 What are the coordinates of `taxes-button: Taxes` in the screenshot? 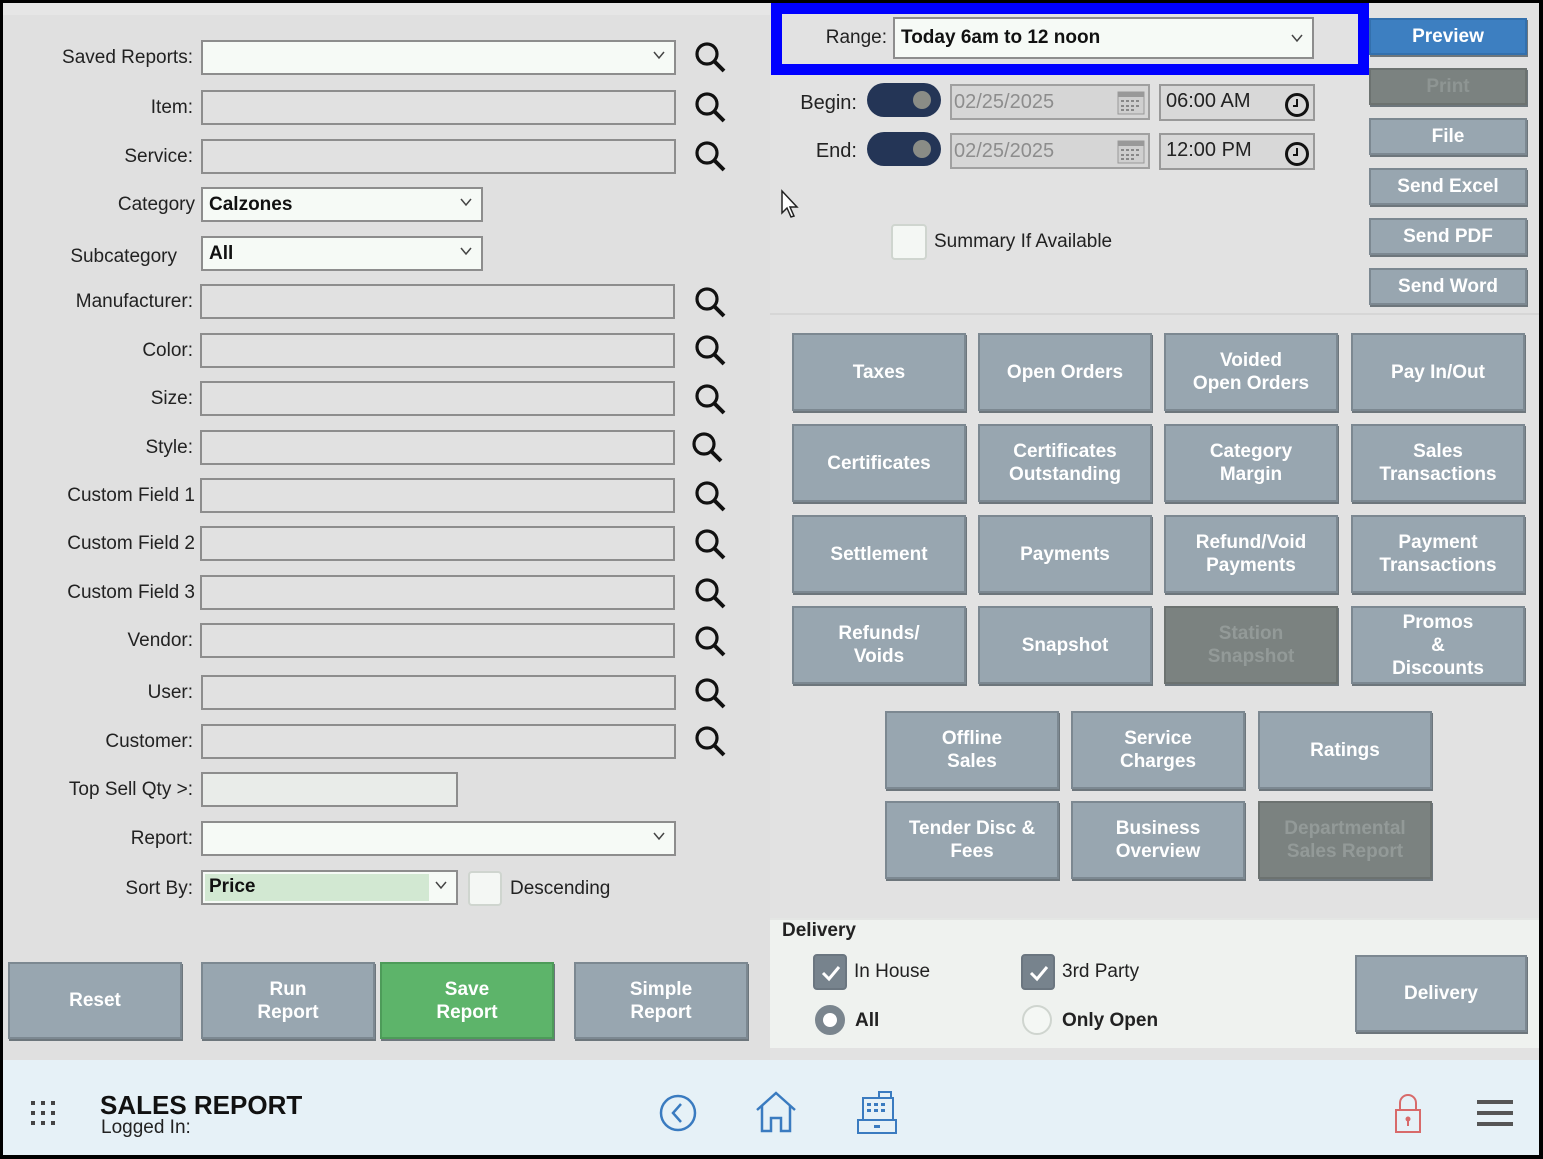 It's located at (879, 372).